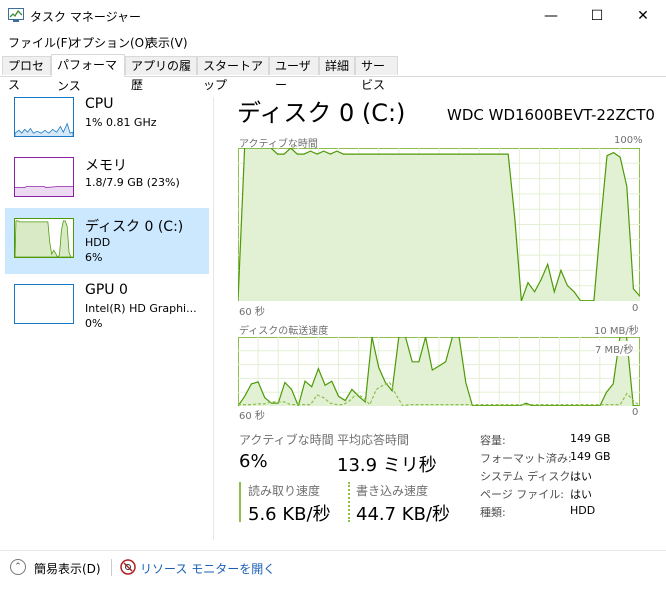 This screenshot has height=594, width=666. I want to click on maximize-button: ☐, so click(597, 15).